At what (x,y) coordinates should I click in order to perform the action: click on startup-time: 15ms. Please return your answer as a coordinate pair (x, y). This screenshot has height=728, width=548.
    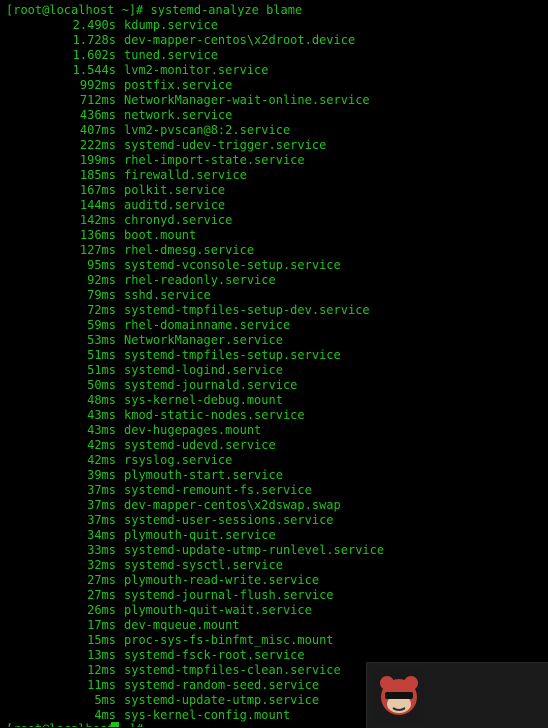
    Looking at the image, I should click on (101, 640).